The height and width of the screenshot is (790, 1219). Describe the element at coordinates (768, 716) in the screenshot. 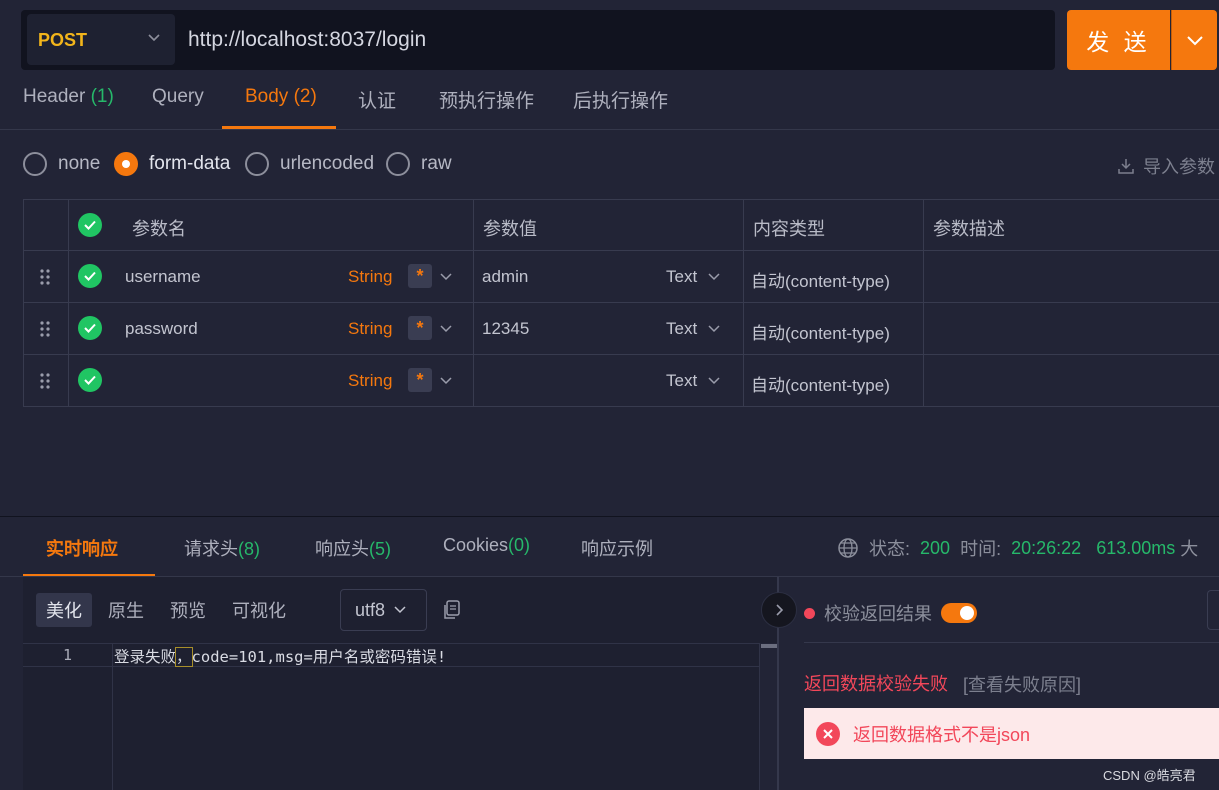

I see `vertical-scrollbar` at that location.